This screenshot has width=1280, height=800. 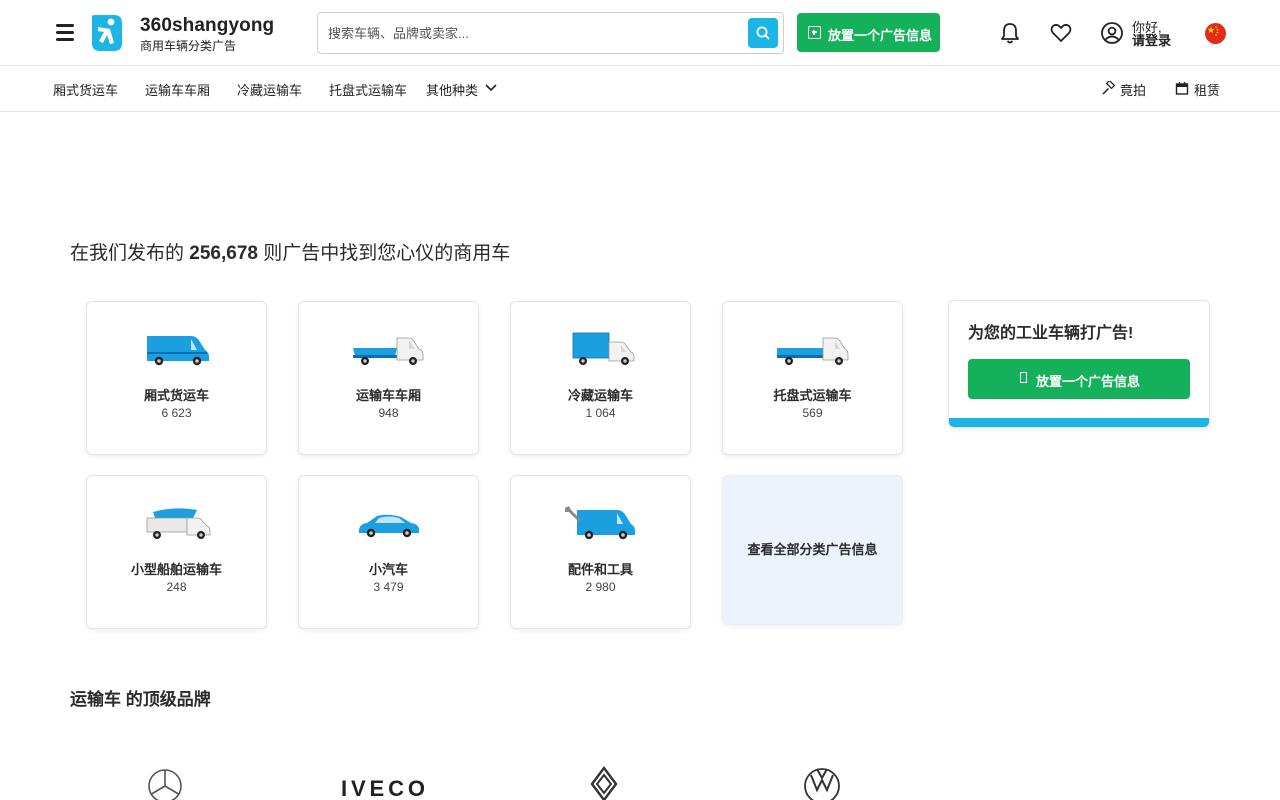 I want to click on headline-suffix: 则广告中找到您心仪的商用车, so click(x=387, y=253).